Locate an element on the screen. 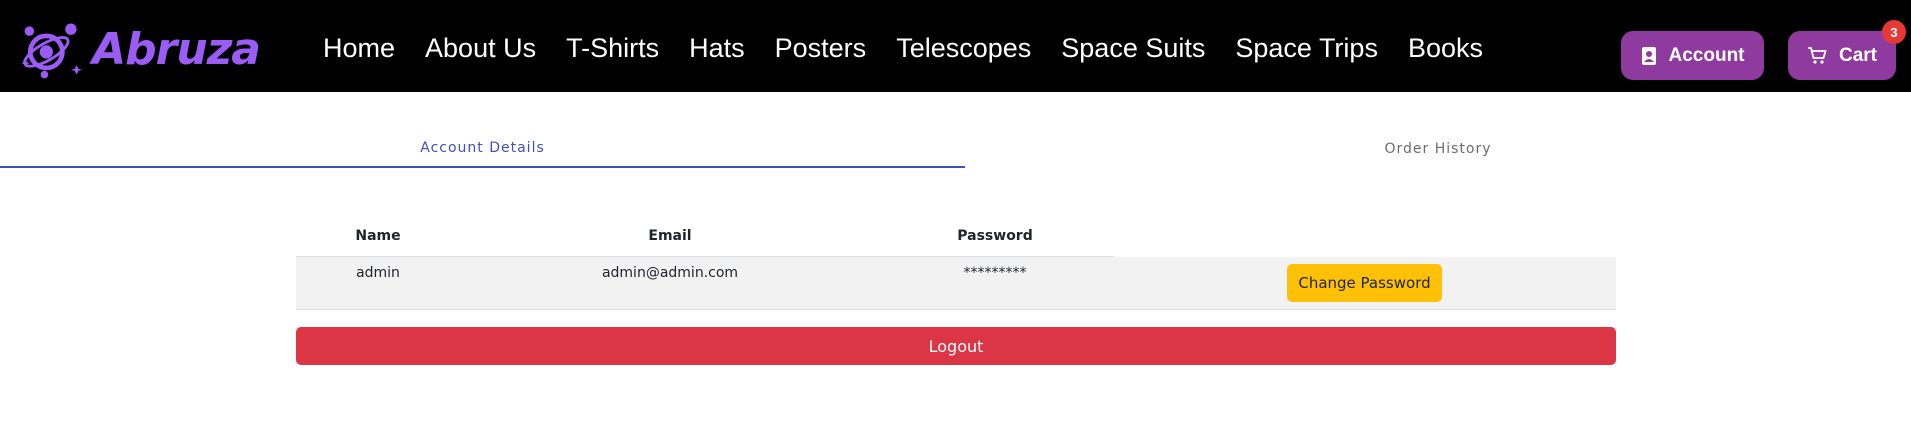 Image resolution: width=1911 pixels, height=434 pixels. cart-count-badge: 3 is located at coordinates (1894, 32).